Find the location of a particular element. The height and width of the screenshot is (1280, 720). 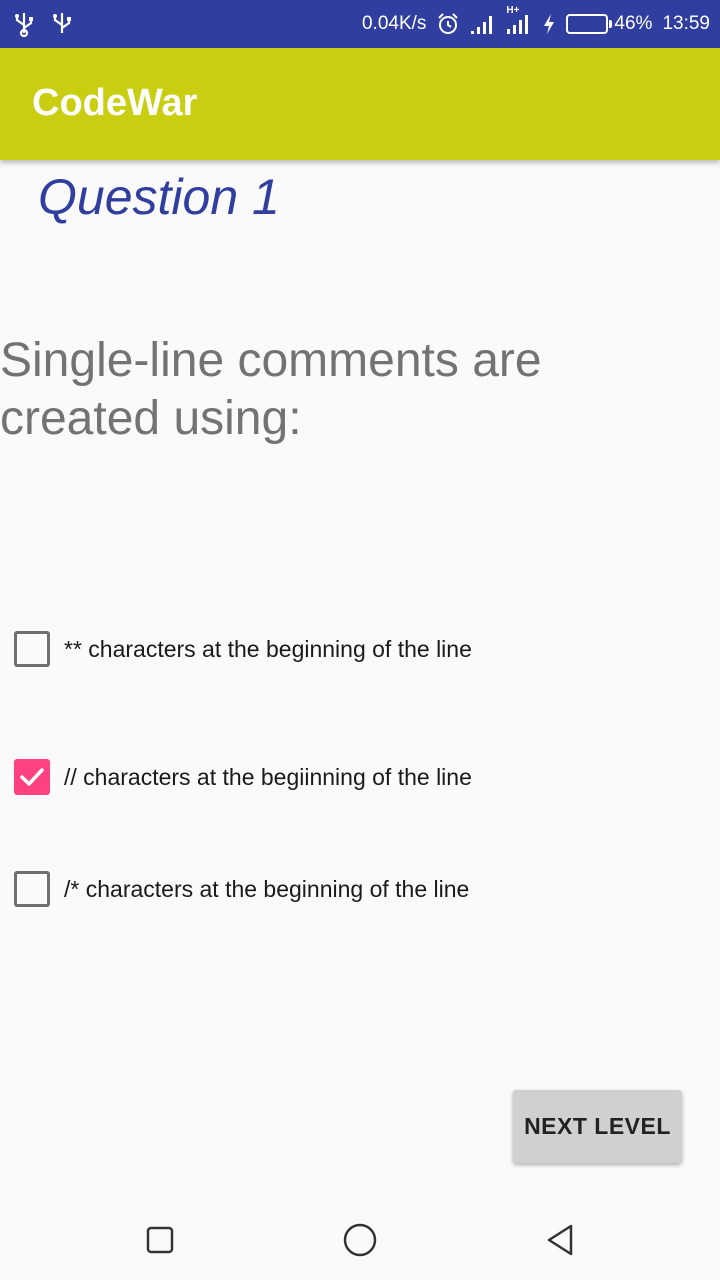

battery-icon is located at coordinates (589, 24).